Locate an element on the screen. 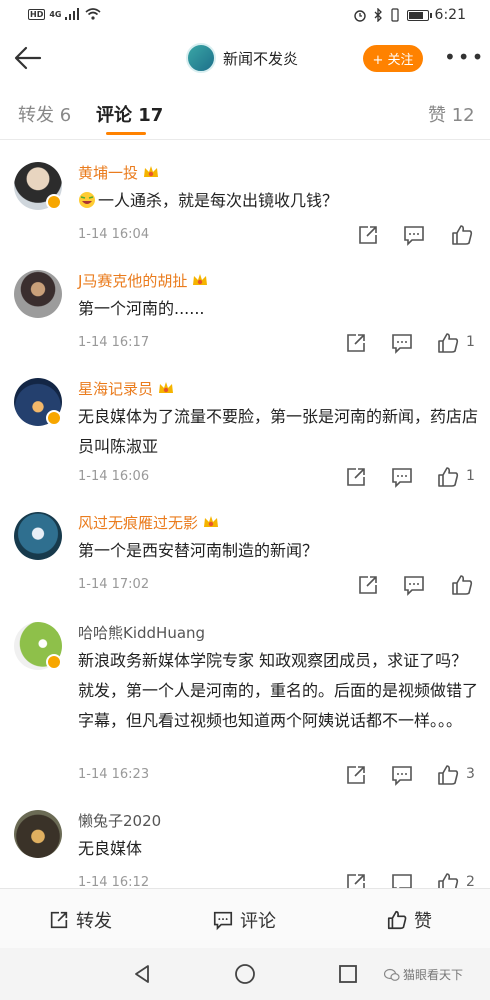 Image resolution: width=490 pixels, height=1000 pixels. comment-username: 哈哈熊KiddHuang is located at coordinates (141, 632).